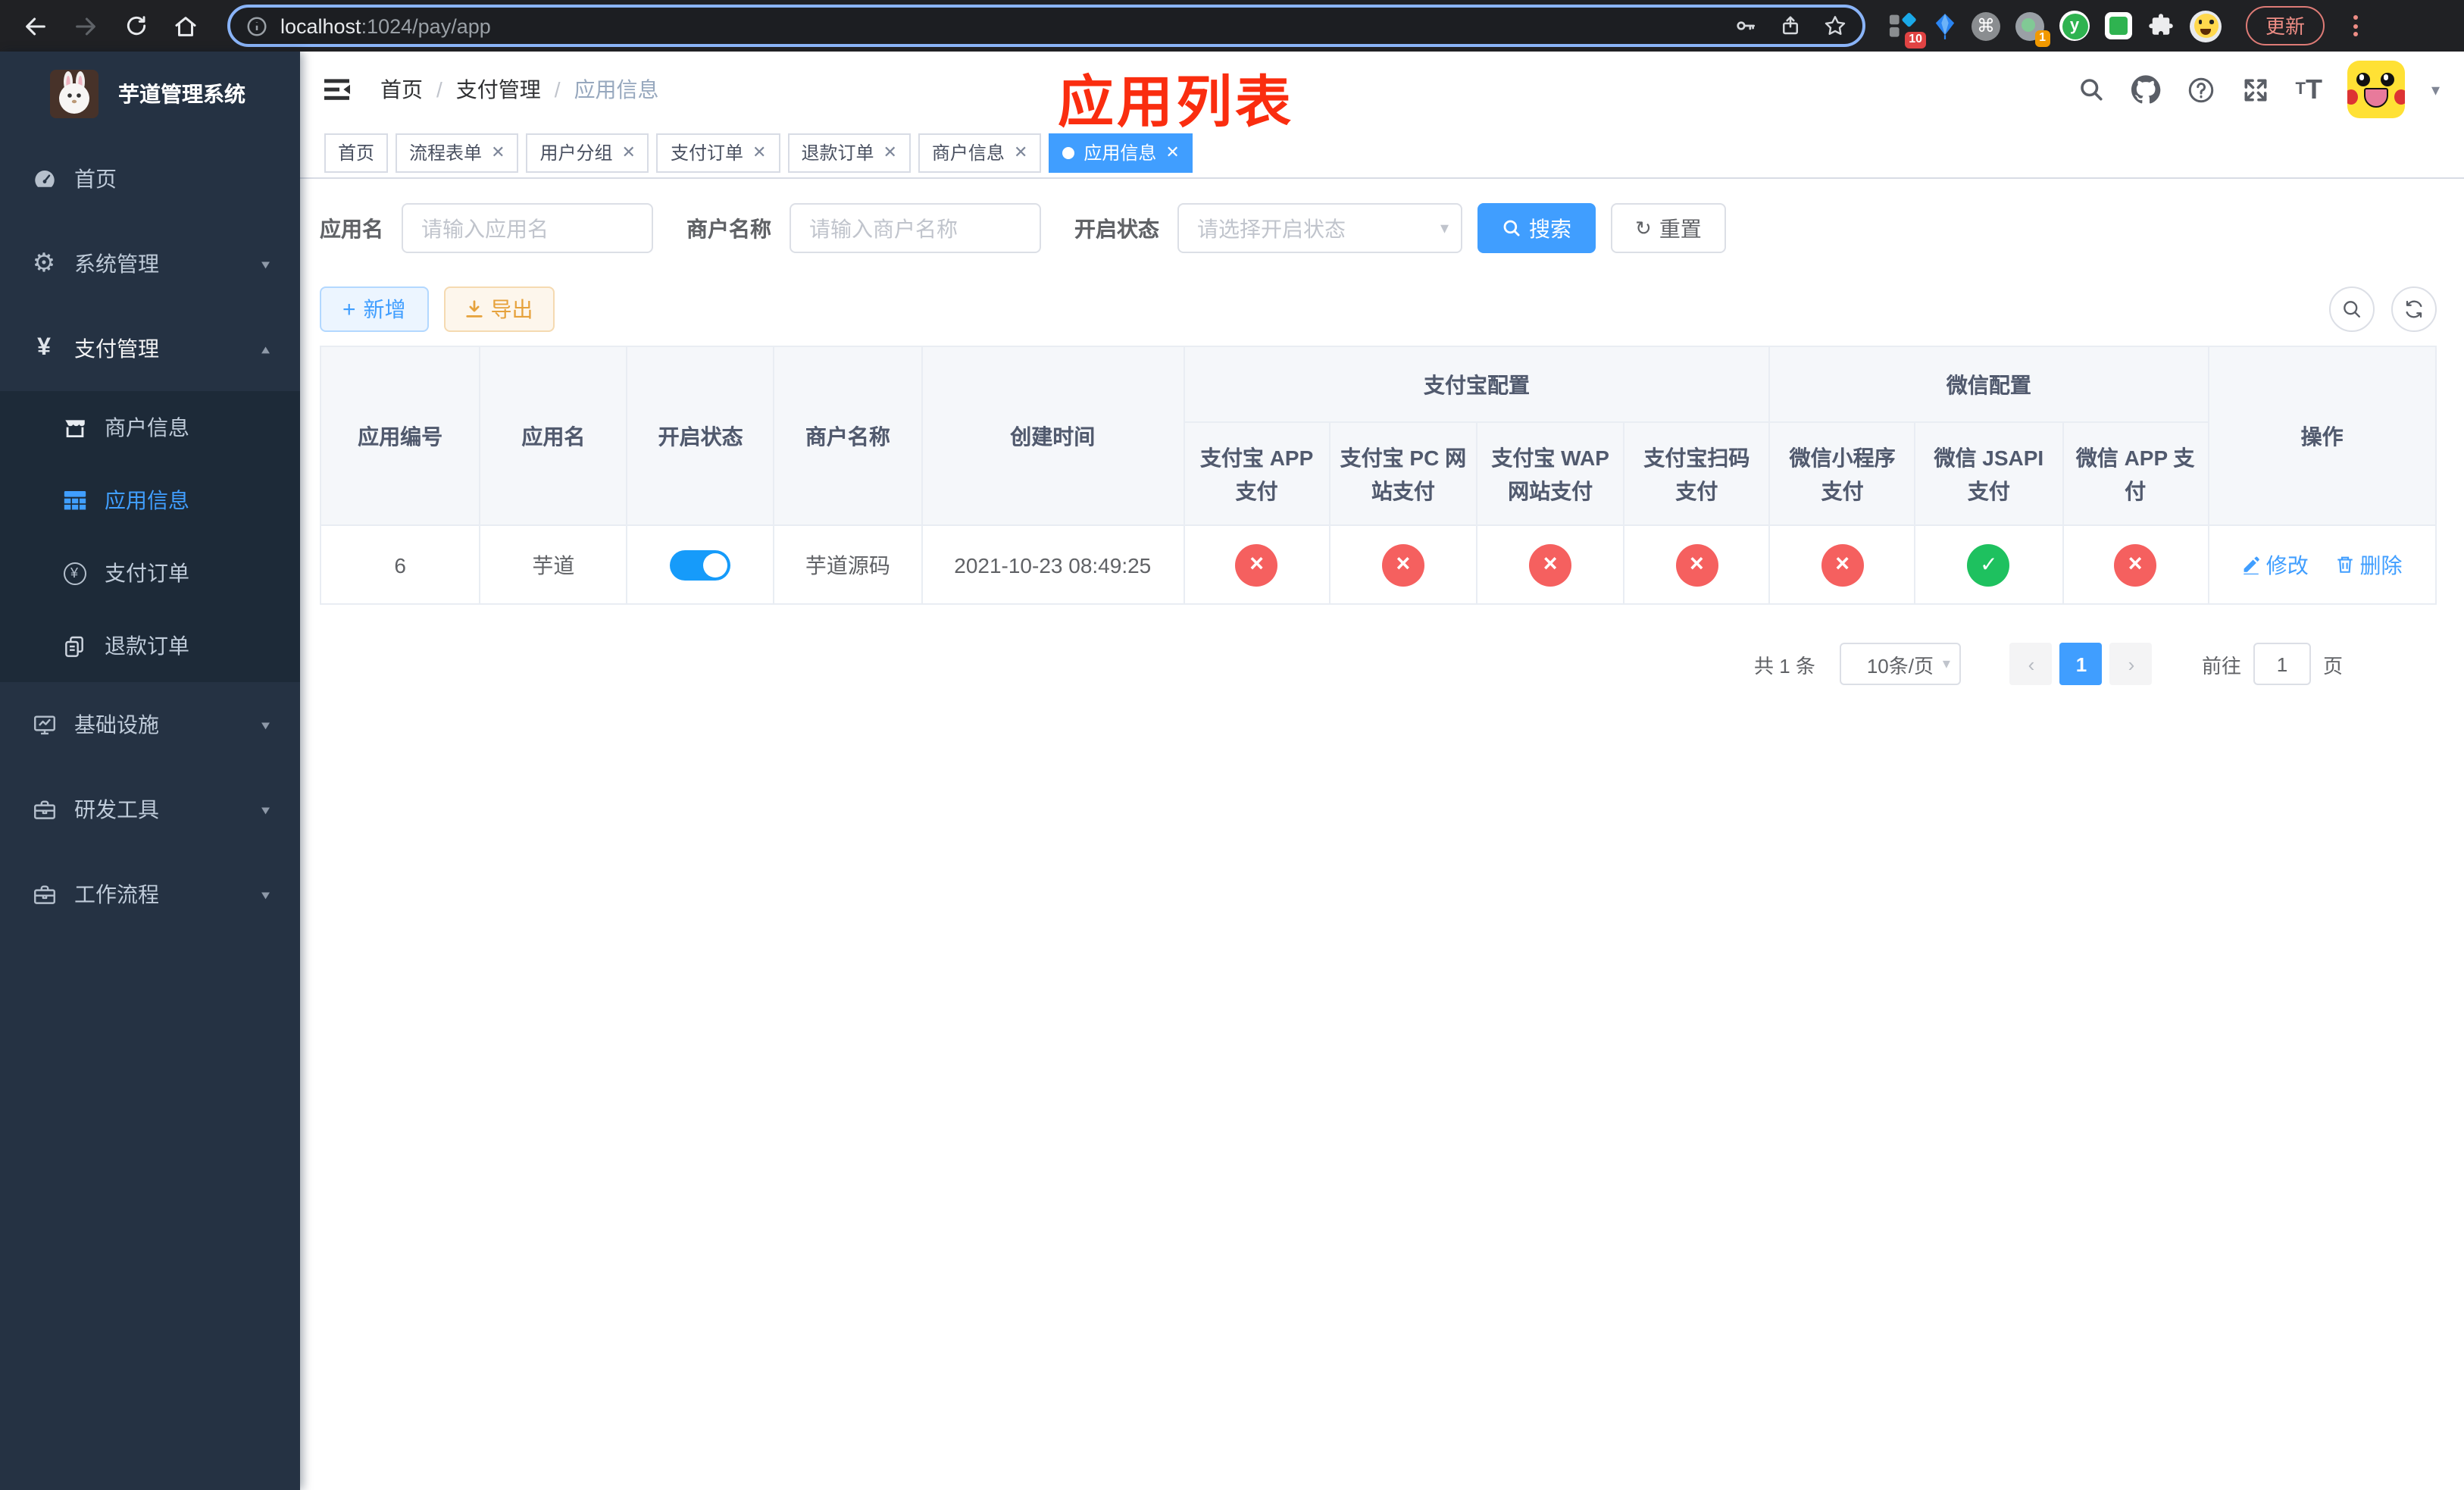  What do you see at coordinates (2081, 664) in the screenshot?
I see `page-number-button: 1` at bounding box center [2081, 664].